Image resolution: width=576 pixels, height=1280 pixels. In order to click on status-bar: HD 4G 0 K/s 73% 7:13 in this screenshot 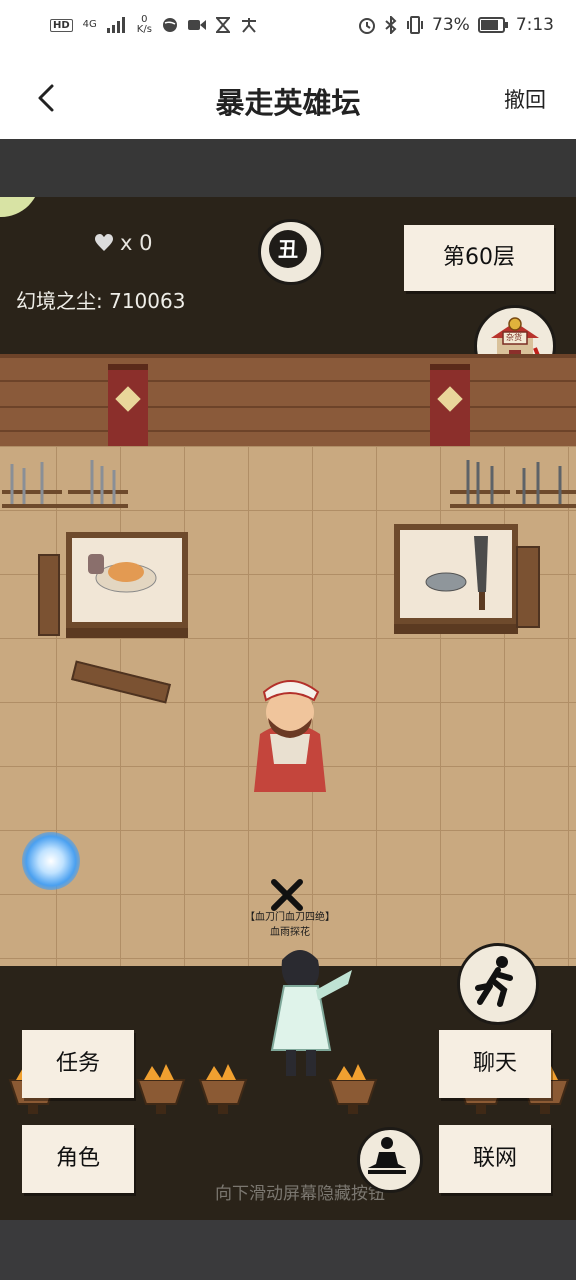, I will do `click(288, 28)`.